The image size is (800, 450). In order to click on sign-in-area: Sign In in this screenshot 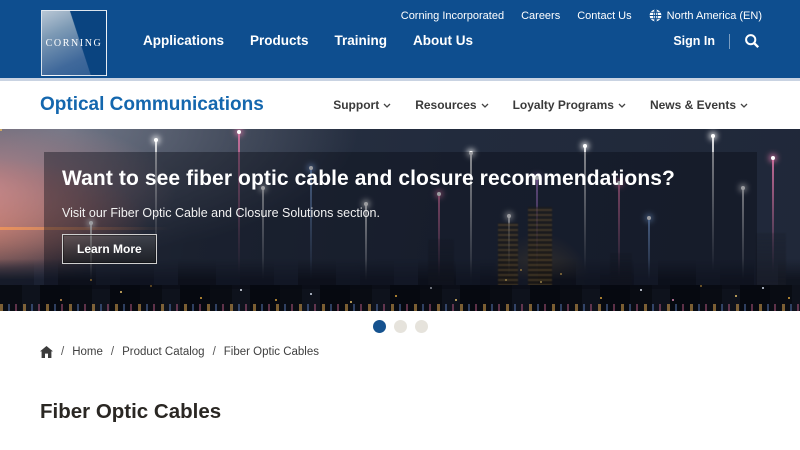, I will do `click(716, 41)`.